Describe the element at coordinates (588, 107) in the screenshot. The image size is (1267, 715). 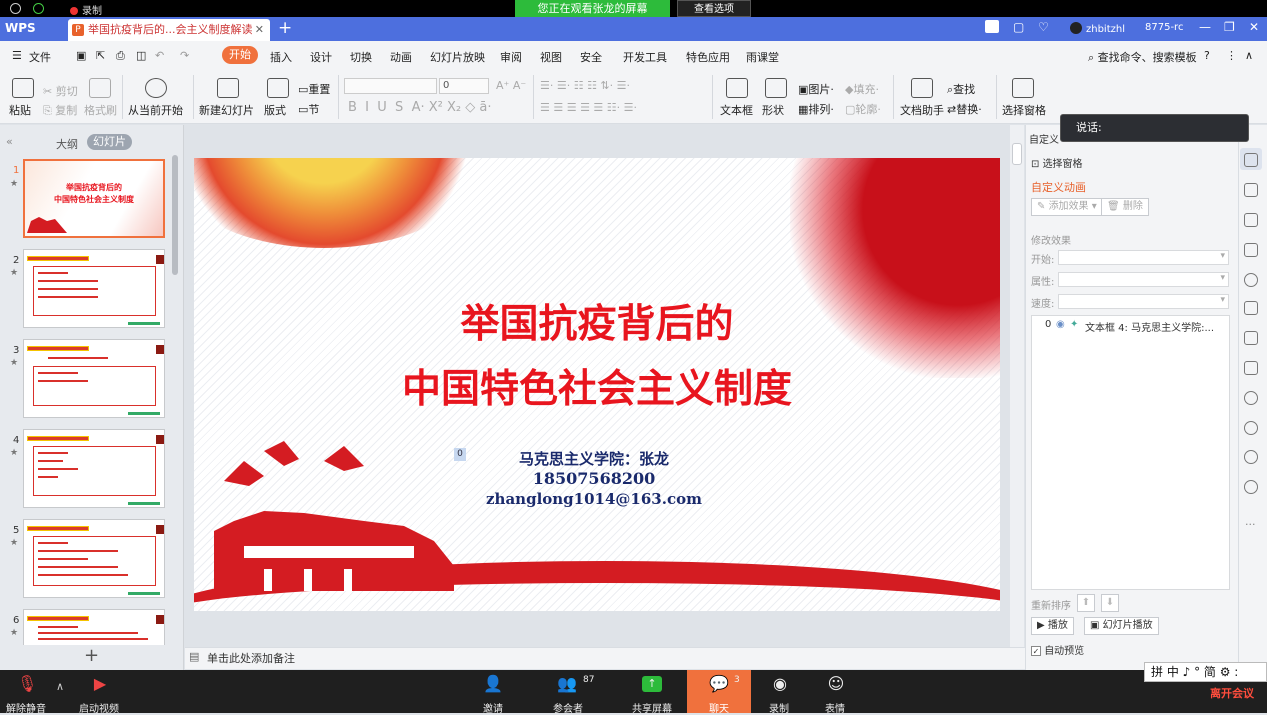
I see `align-icons: ☰ ☰ ☰ ☰ ☰ ☷· ☰·` at that location.